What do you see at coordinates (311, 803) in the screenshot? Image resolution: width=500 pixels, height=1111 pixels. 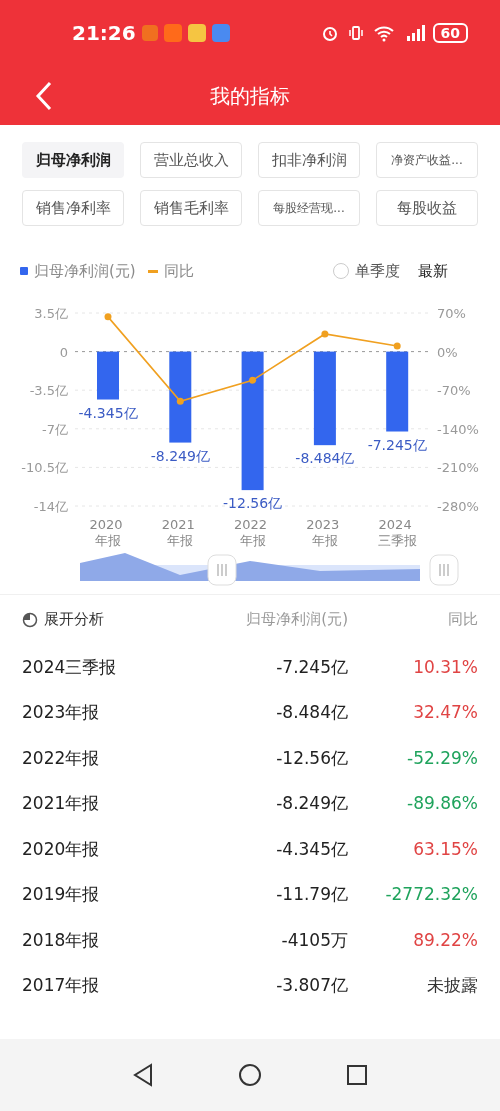 I see `value-cell-text: -8.249亿` at bounding box center [311, 803].